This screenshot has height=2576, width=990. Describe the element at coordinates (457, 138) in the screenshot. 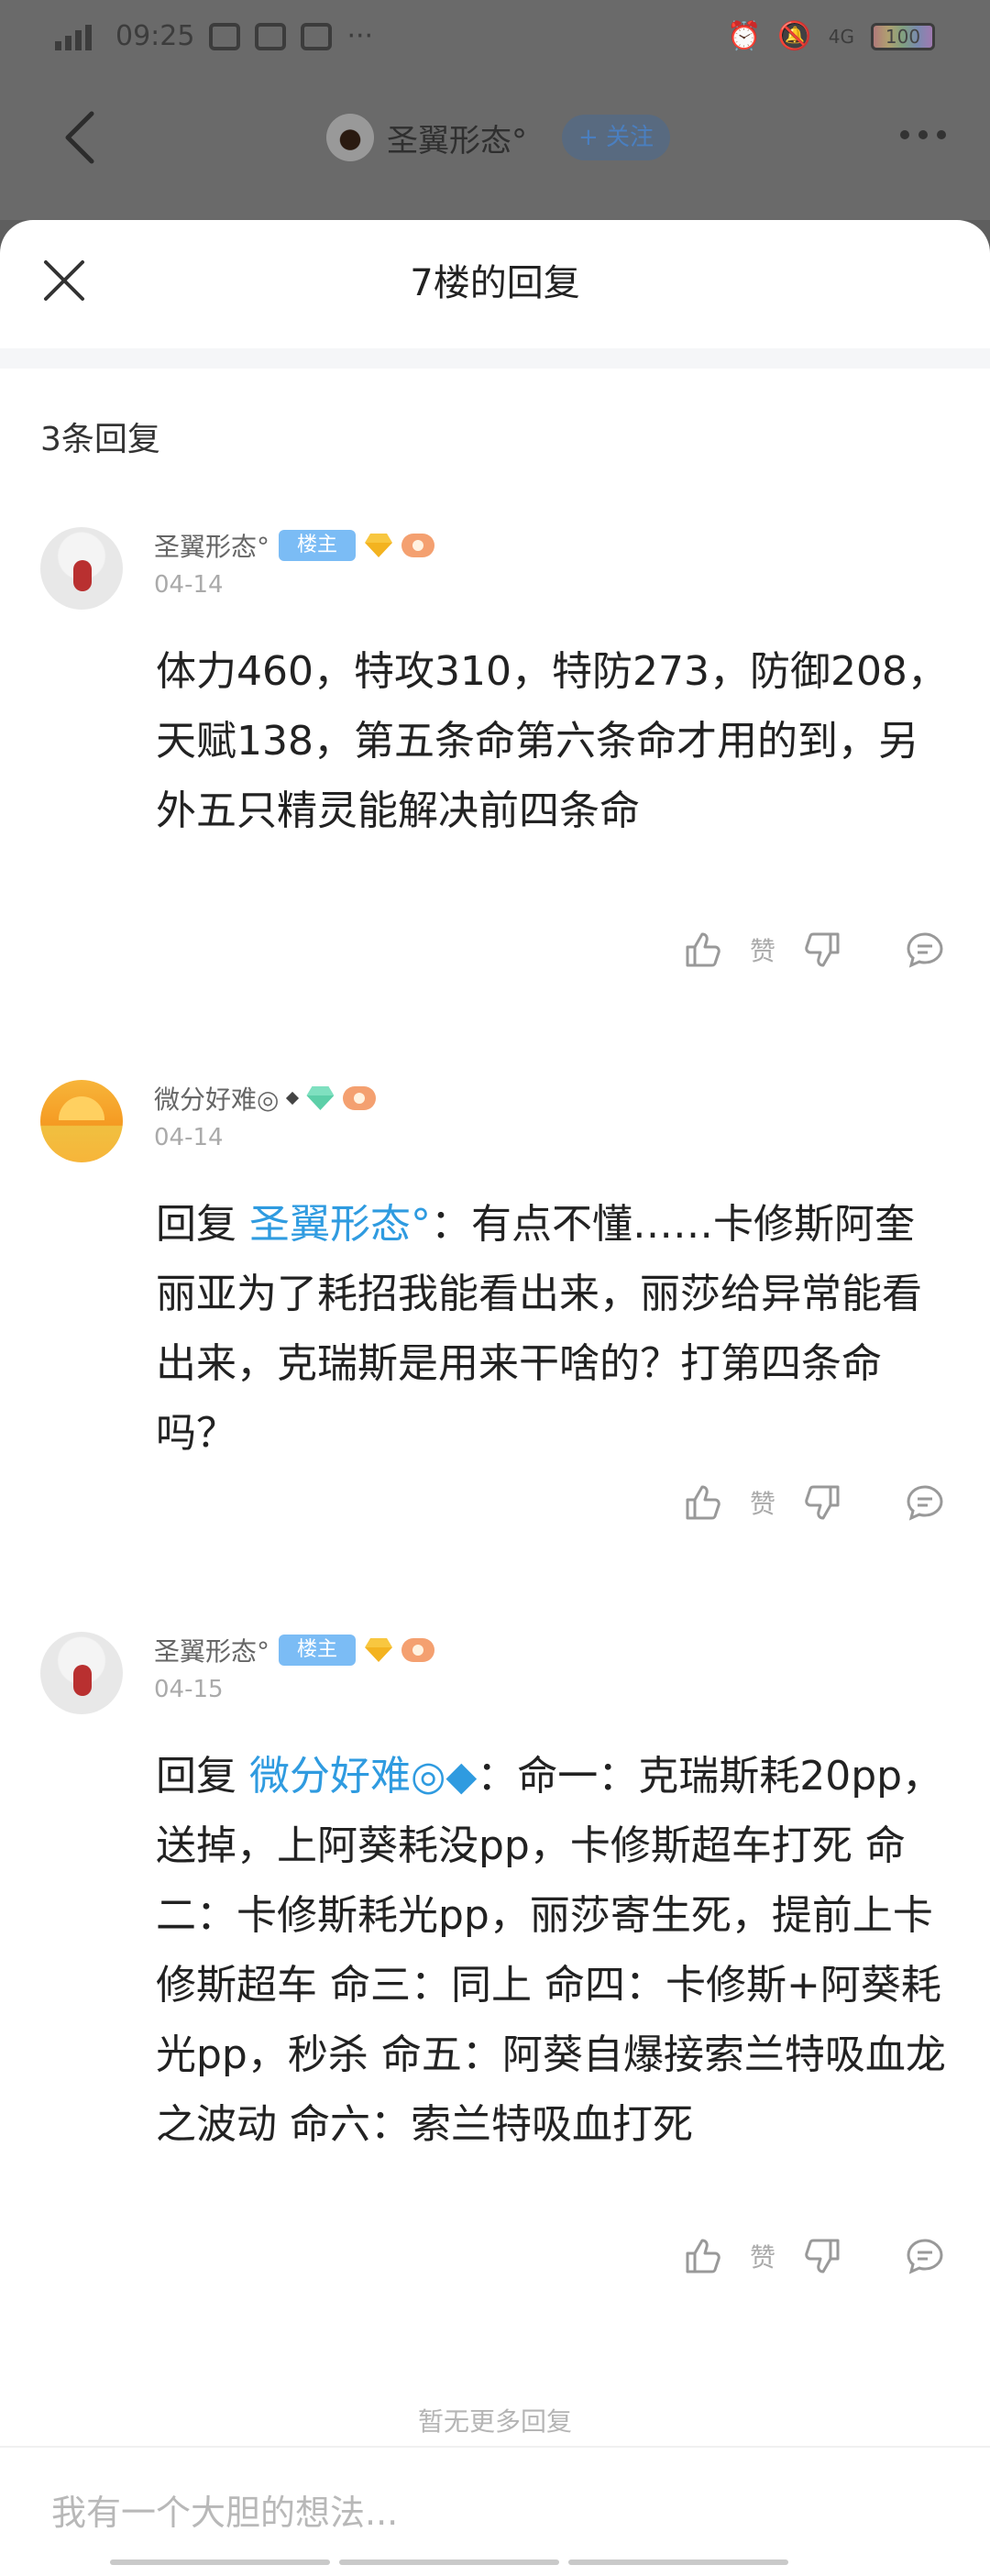

I see `author-name: 圣翼形态°` at that location.